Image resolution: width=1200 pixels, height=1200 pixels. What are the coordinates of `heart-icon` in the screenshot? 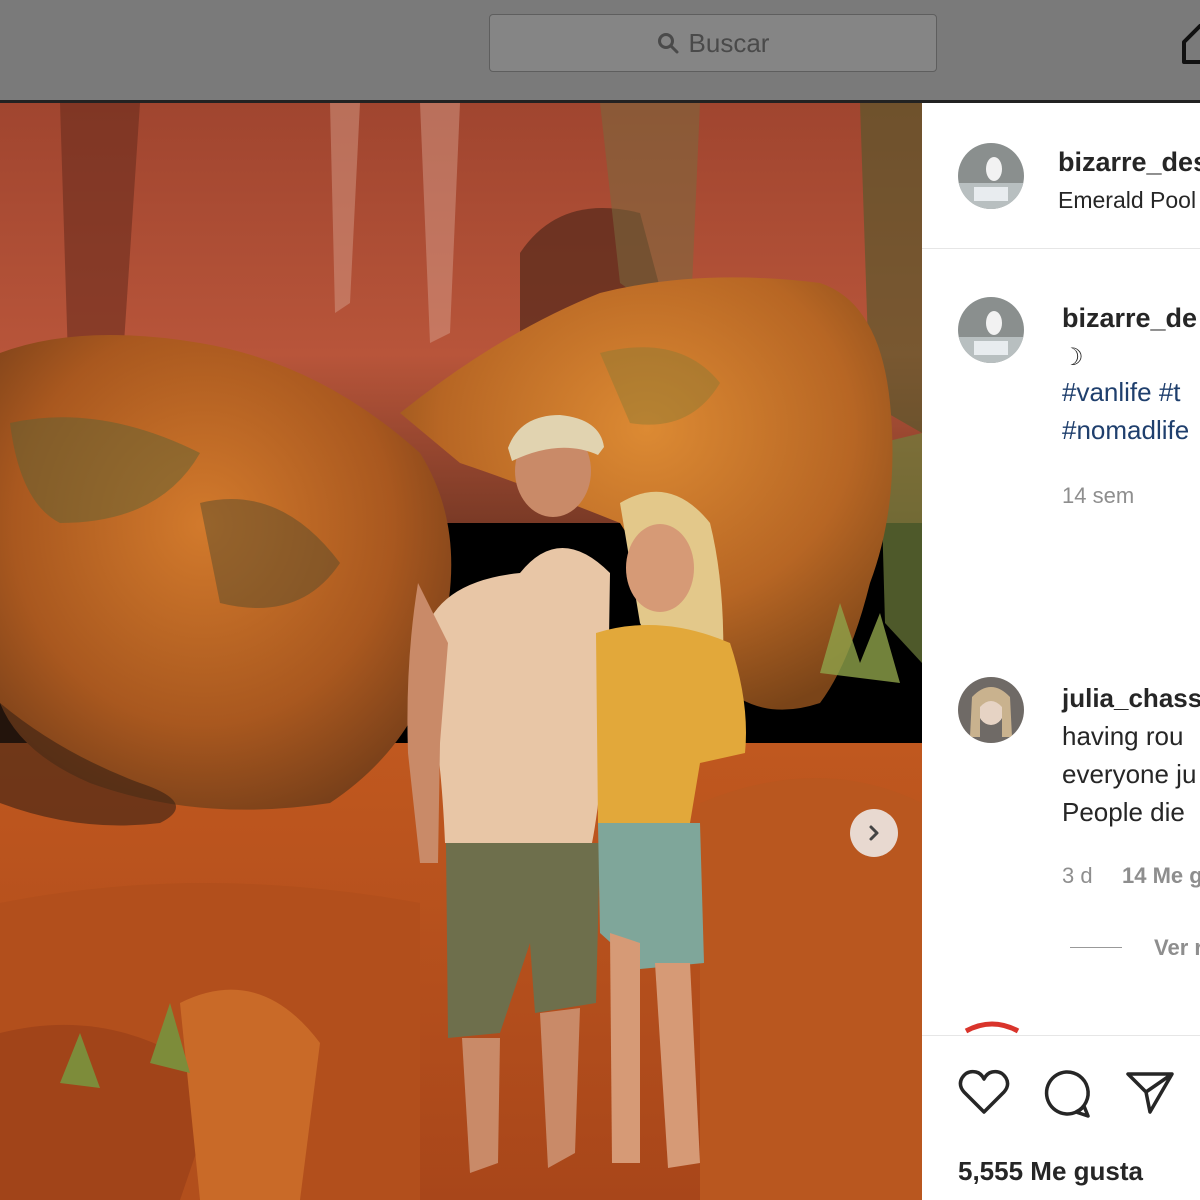 It's located at (984, 1092).